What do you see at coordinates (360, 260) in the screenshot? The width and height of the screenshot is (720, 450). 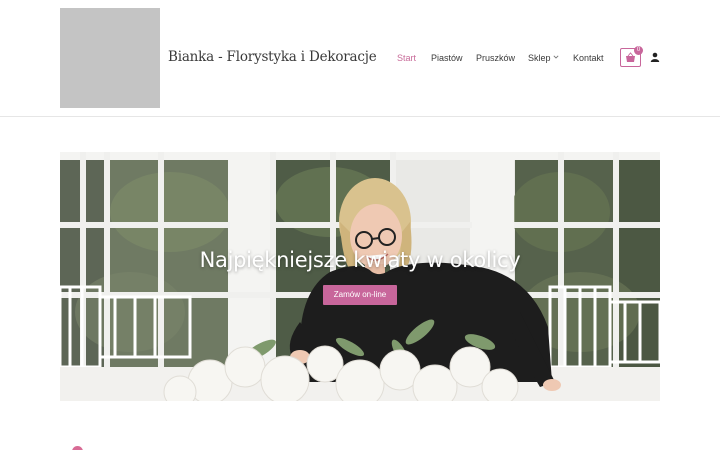 I see `hero-title: Najpiękniejsze kwiaty w okolicy` at bounding box center [360, 260].